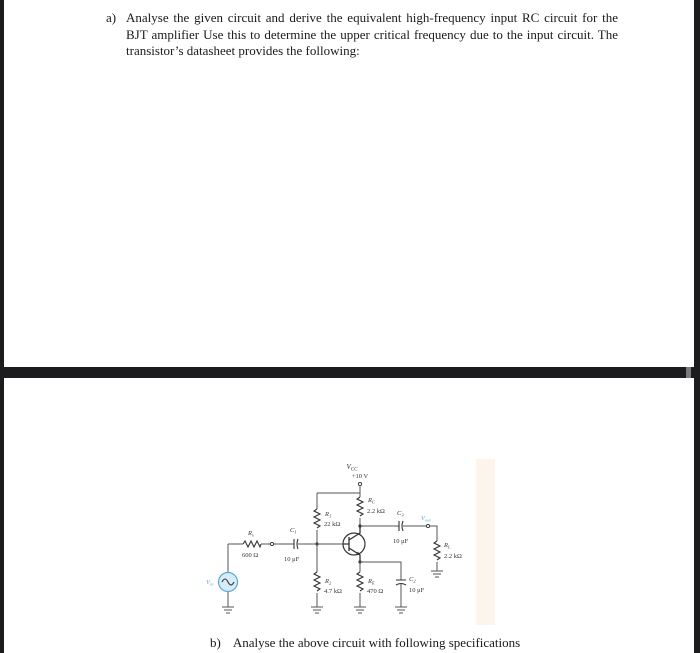  Describe the element at coordinates (332, 524) in the screenshot. I see `r1-value: 22 kΩ` at that location.